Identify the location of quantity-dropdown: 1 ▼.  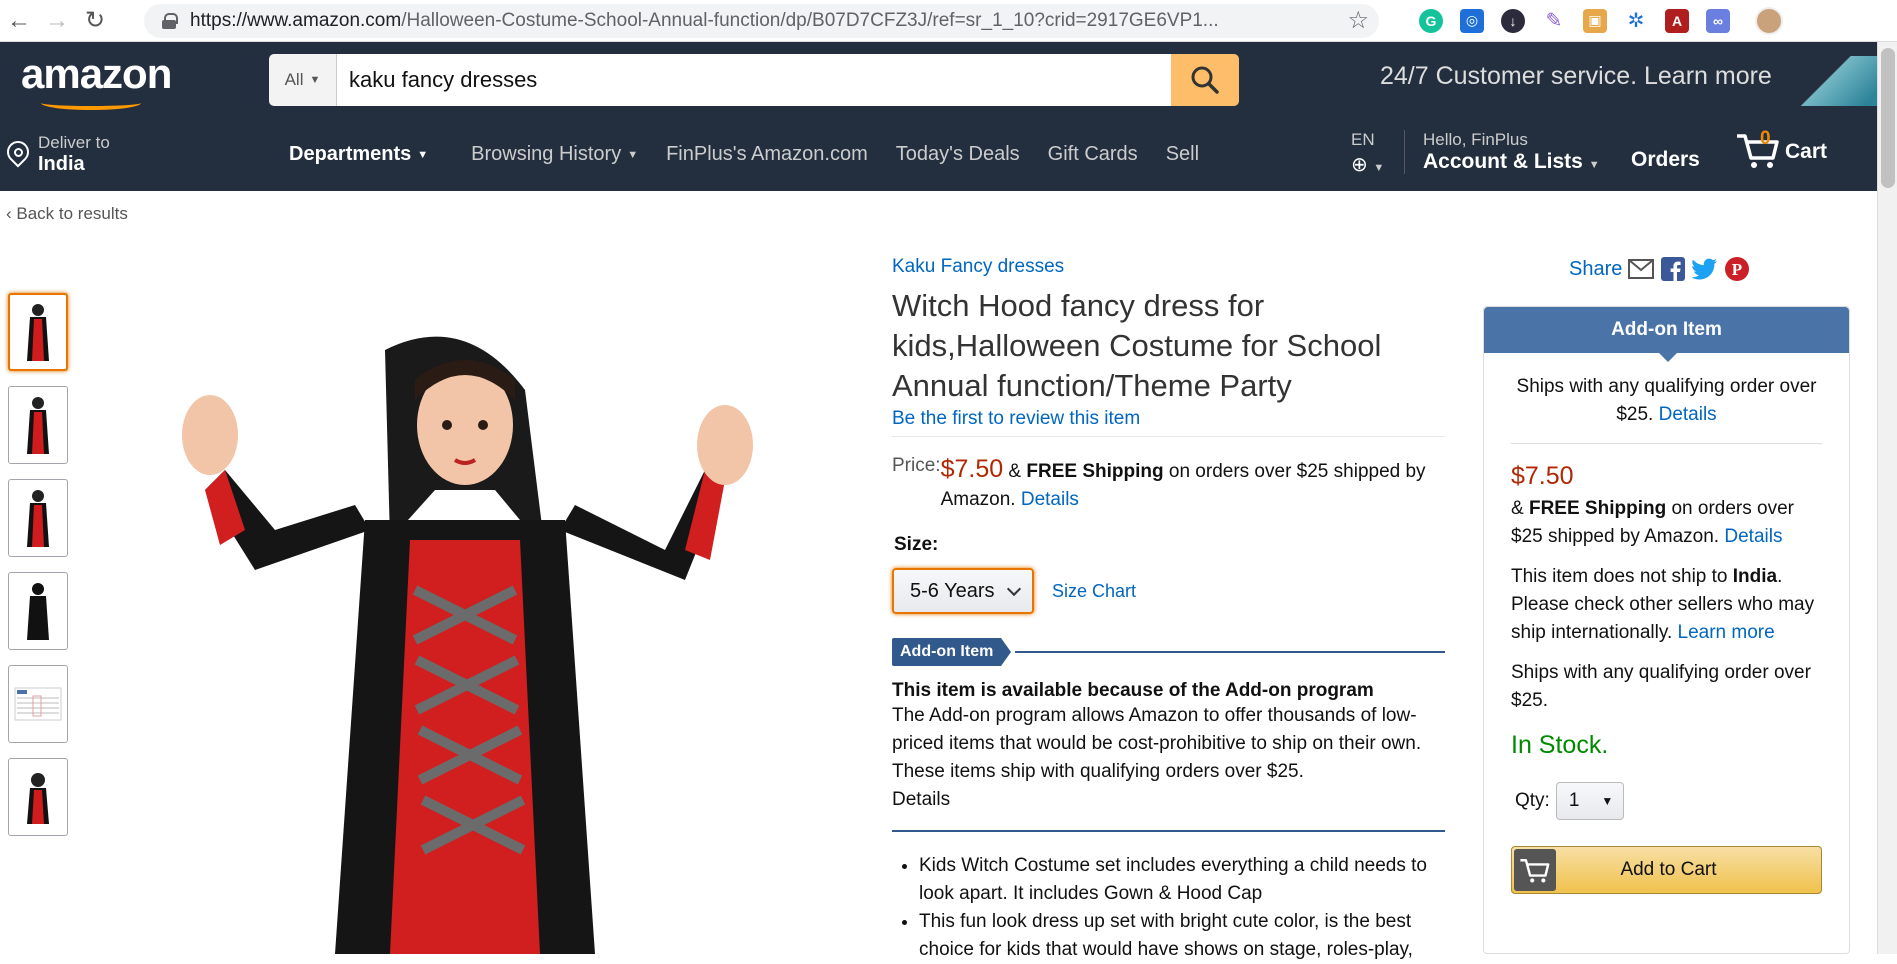
(1589, 801).